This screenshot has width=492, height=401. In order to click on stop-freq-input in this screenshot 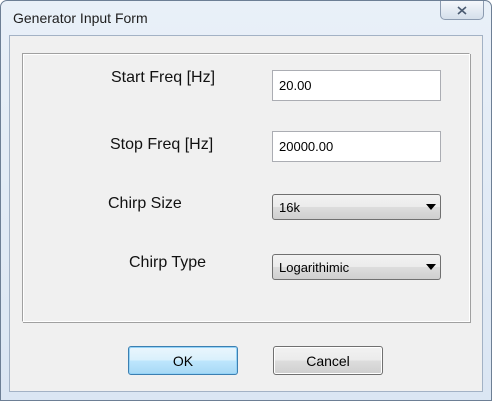, I will do `click(356, 146)`.